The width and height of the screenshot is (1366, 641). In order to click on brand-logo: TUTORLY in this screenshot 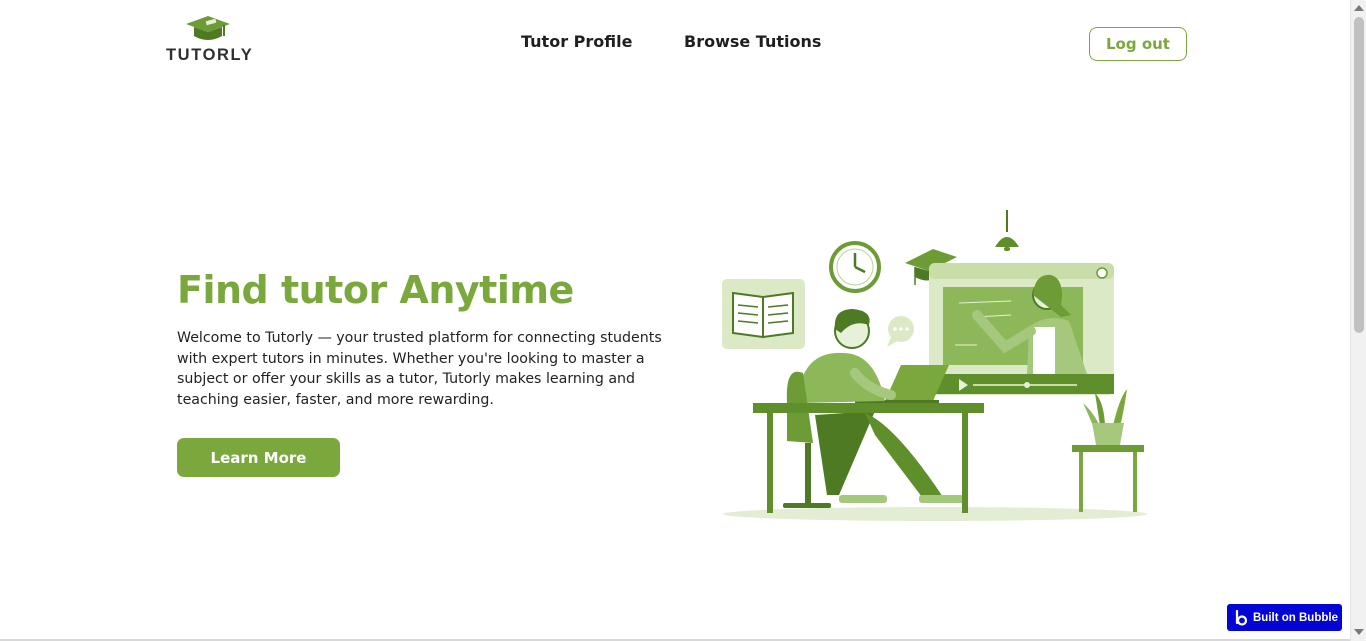, I will do `click(211, 39)`.